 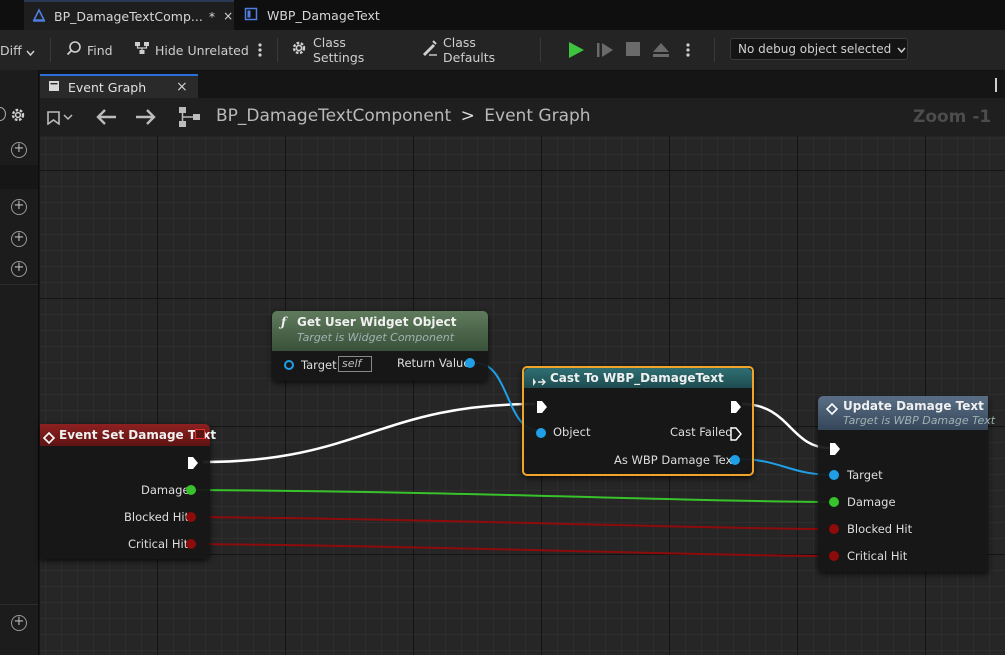 What do you see at coordinates (919, 420) in the screenshot?
I see `node-subtitle: Target is WBP Damage Text` at bounding box center [919, 420].